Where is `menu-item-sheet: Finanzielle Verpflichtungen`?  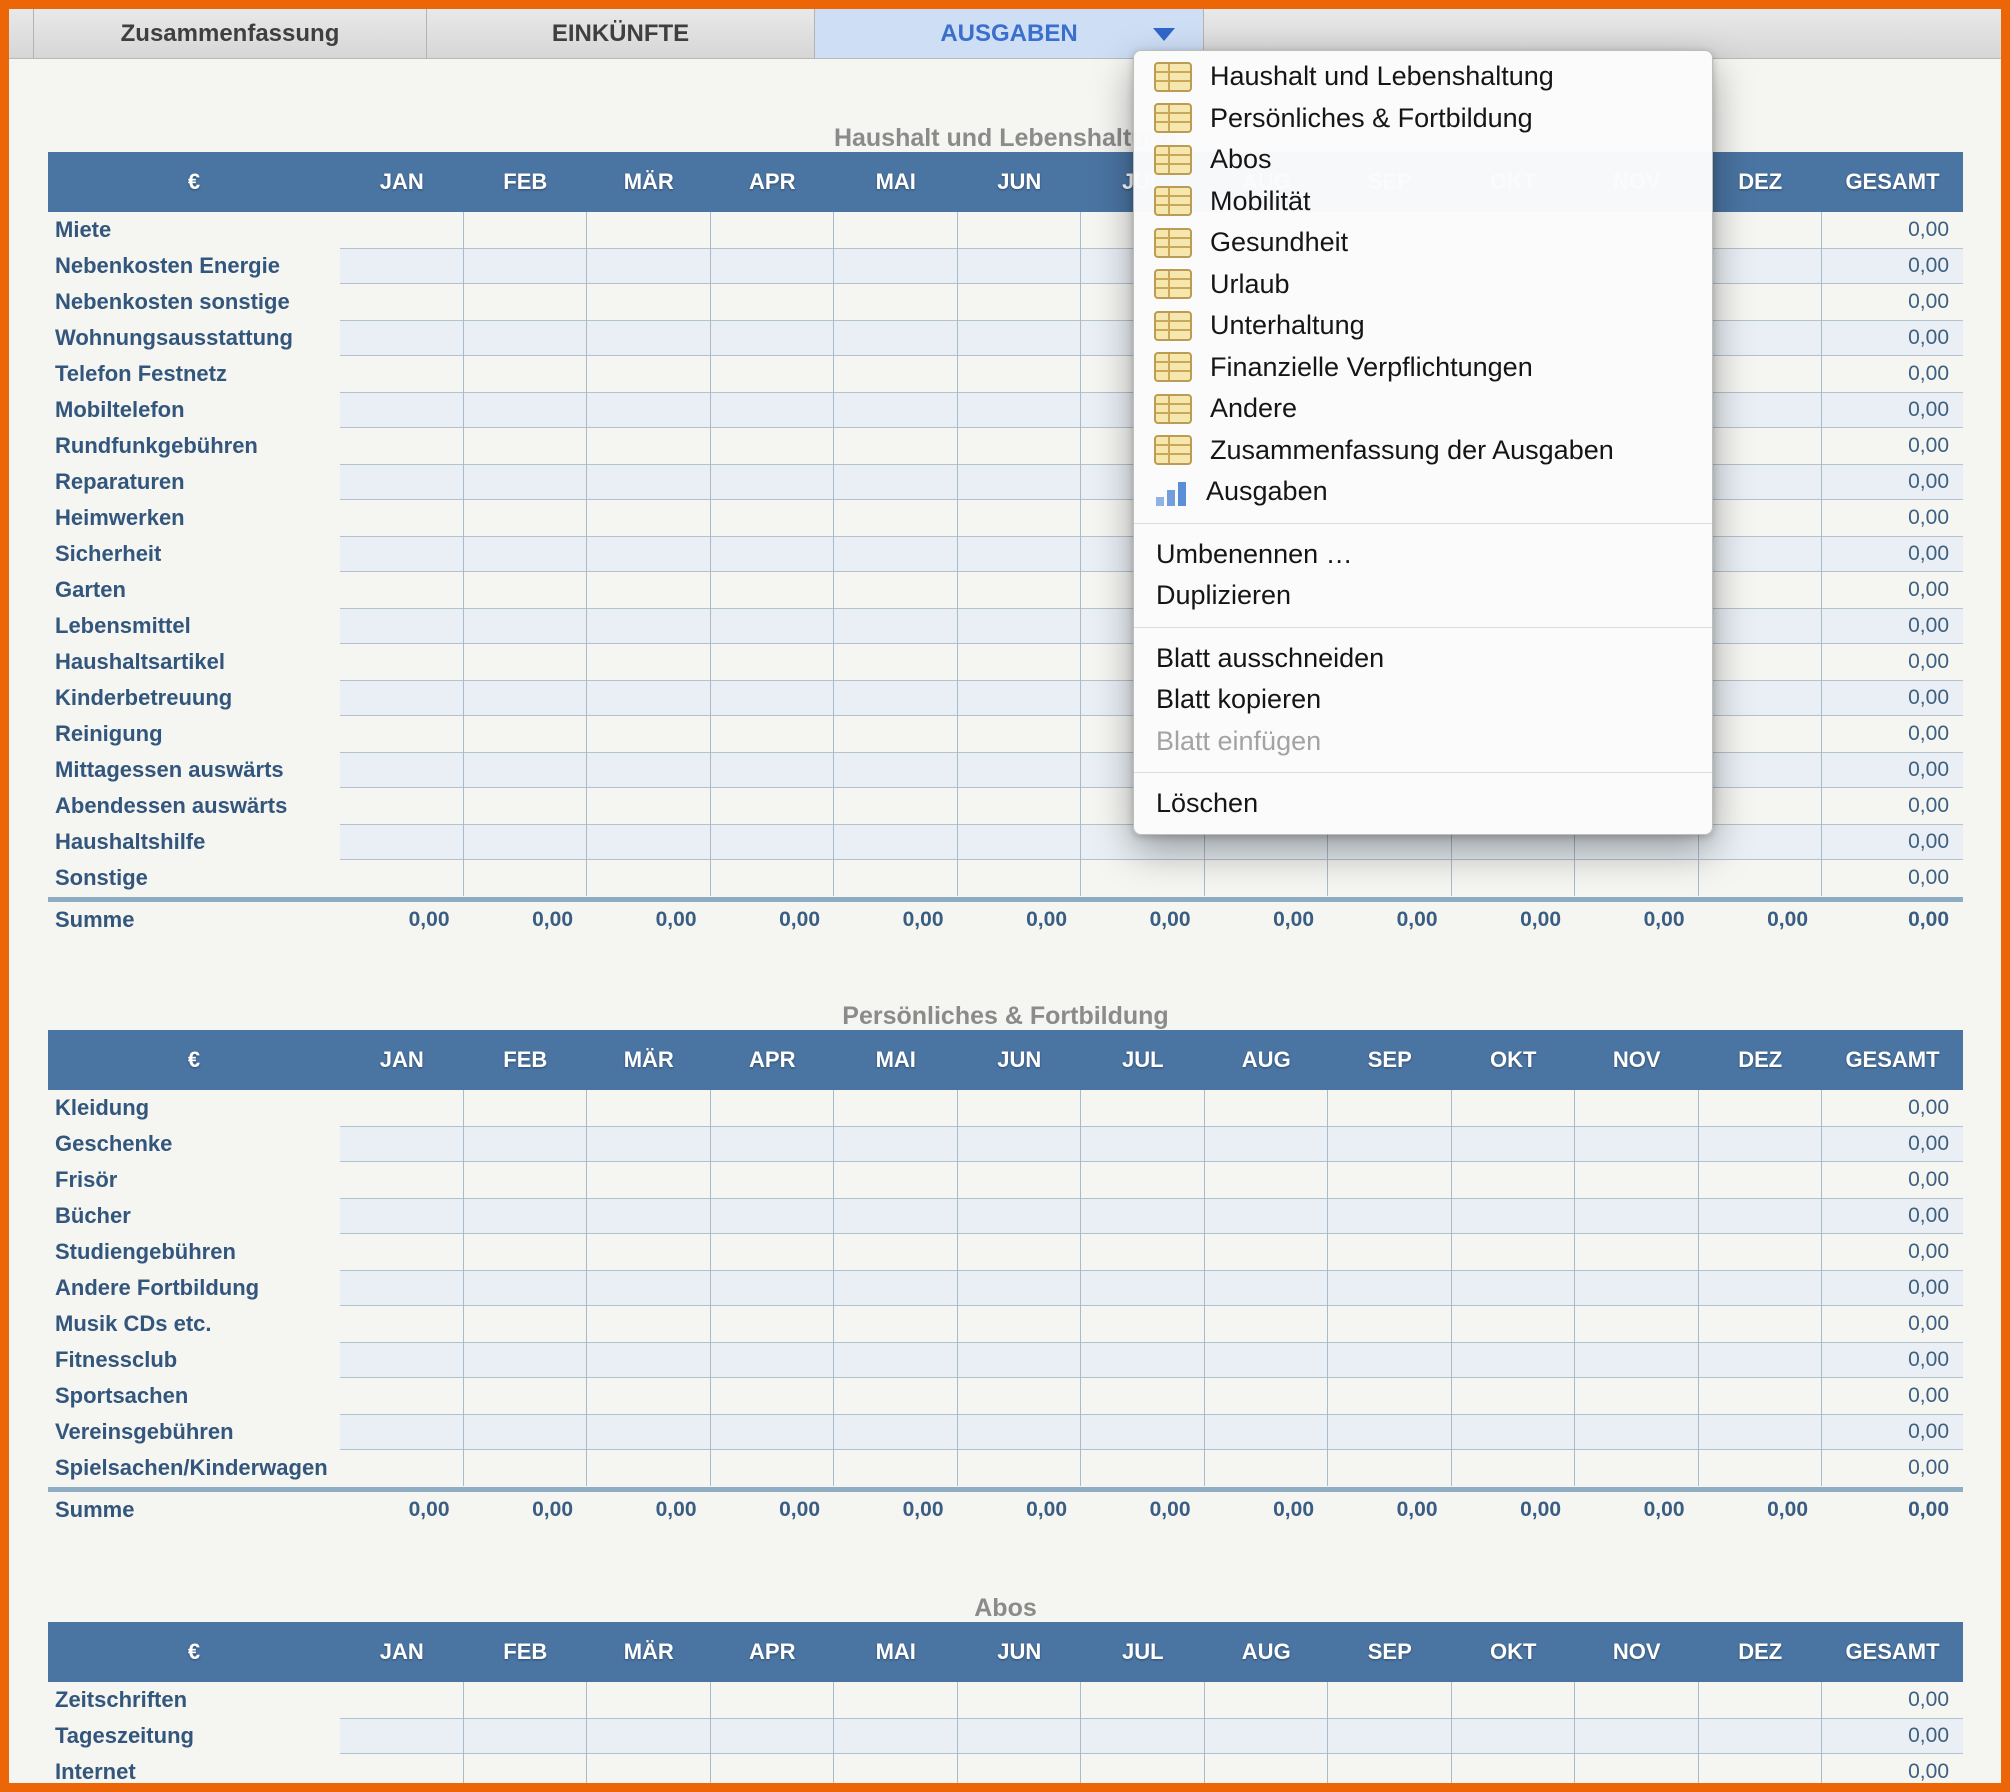 menu-item-sheet: Finanzielle Verpflichtungen is located at coordinates (1423, 368).